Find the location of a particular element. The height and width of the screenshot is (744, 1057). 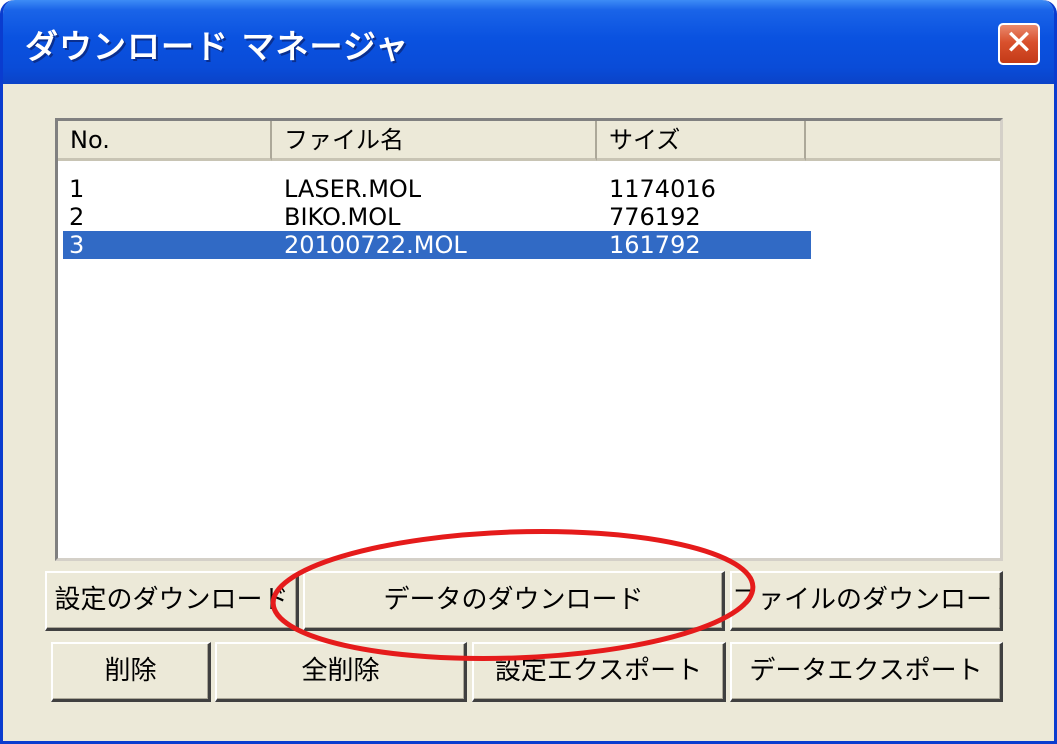

window-title: ダウンロード マネージャ is located at coordinates (217, 46).